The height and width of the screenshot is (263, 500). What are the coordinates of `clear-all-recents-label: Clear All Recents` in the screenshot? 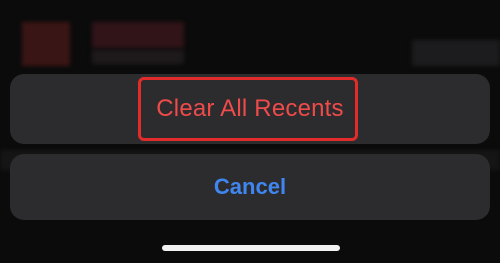 It's located at (250, 108).